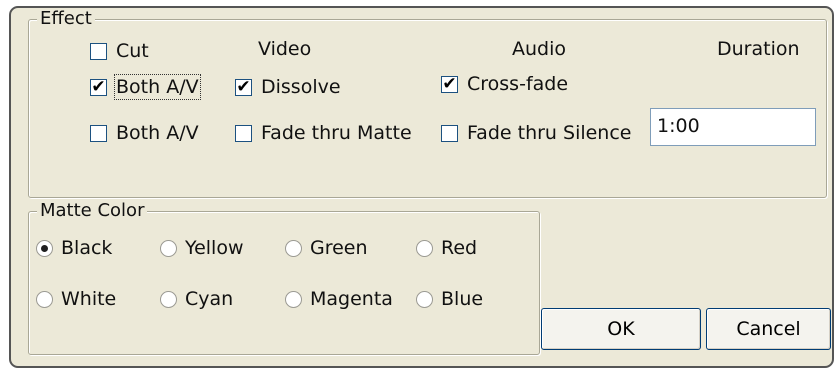 The image size is (837, 371). I want to click on matte-cyan-radio: Cyan, so click(196, 299).